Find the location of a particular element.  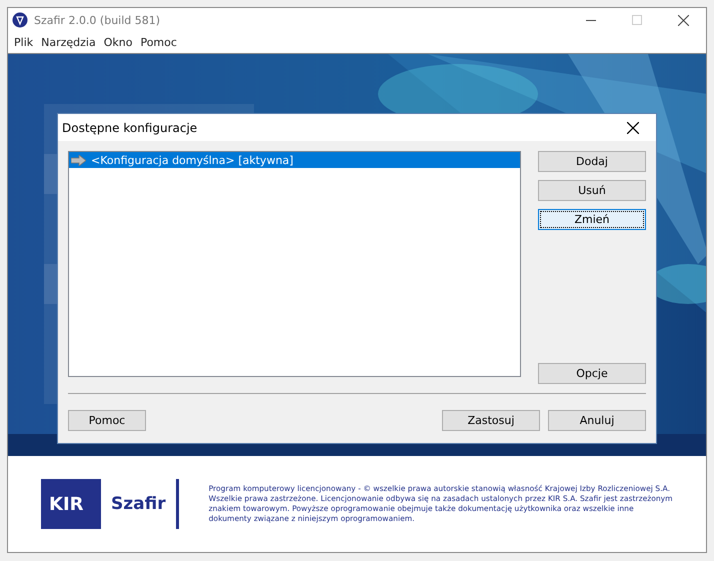

maximize-icon is located at coordinates (637, 20).